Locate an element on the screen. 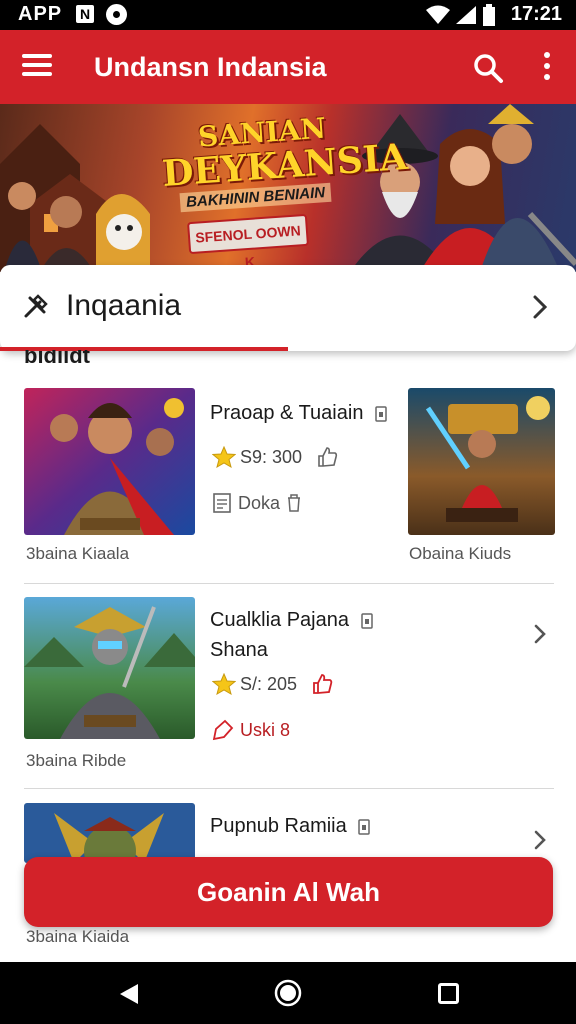 The width and height of the screenshot is (576, 1024). rating-value: S/: 205 is located at coordinates (269, 683).